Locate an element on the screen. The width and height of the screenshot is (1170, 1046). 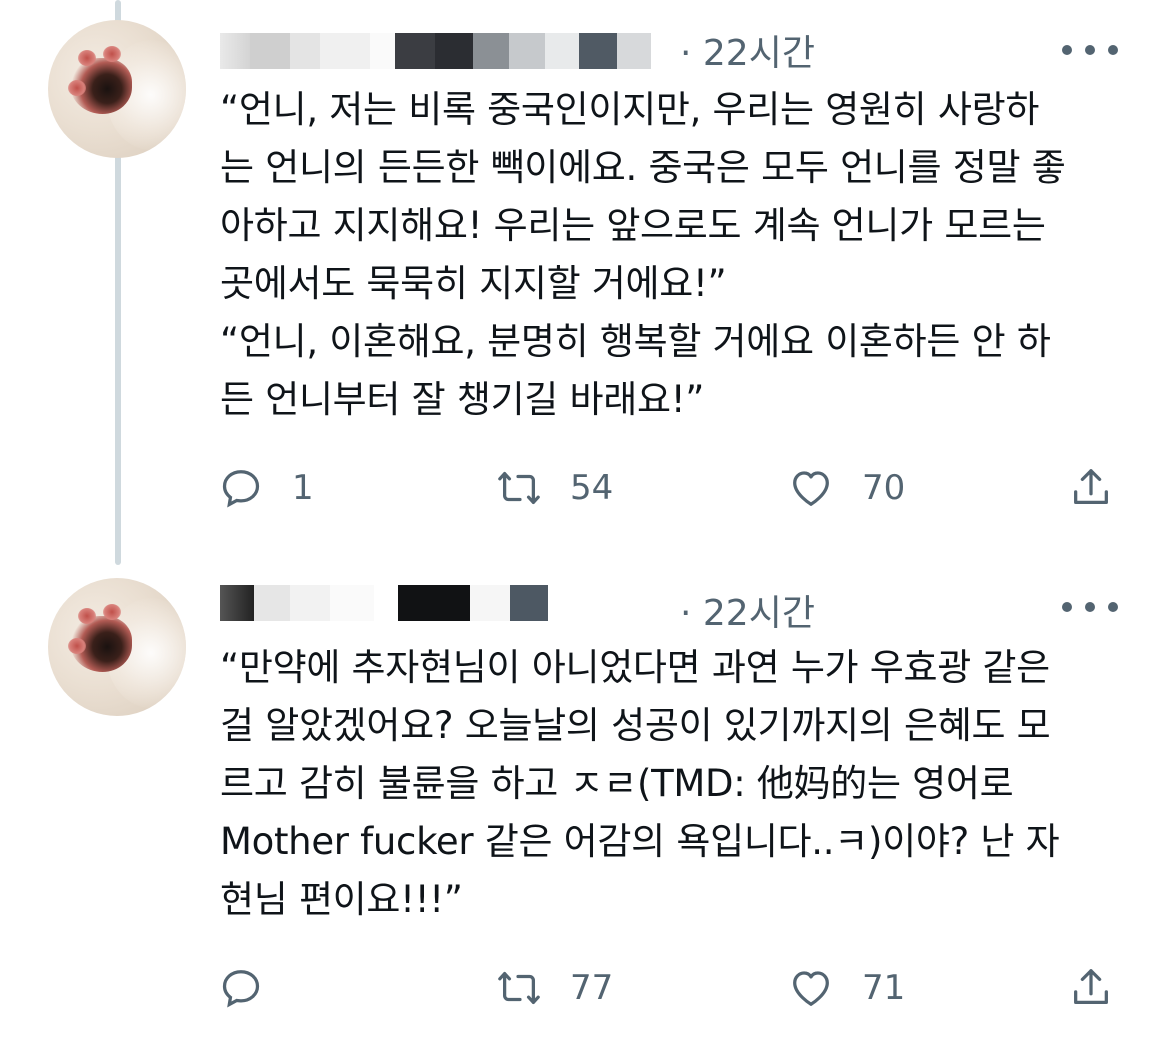
retweet-button: 77 is located at coordinates (554, 988).